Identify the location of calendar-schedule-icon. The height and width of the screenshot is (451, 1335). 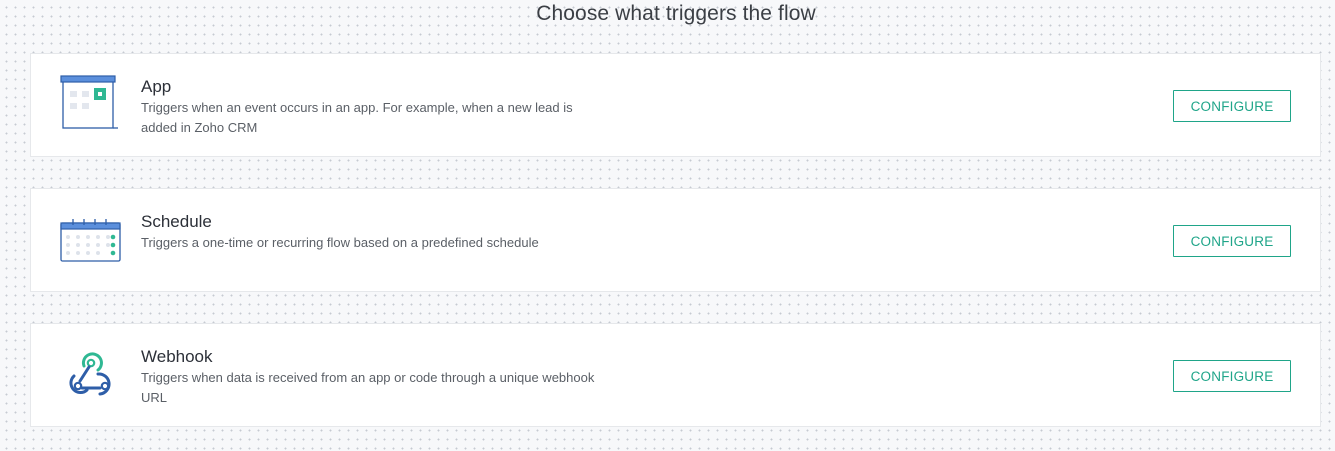
(92, 239).